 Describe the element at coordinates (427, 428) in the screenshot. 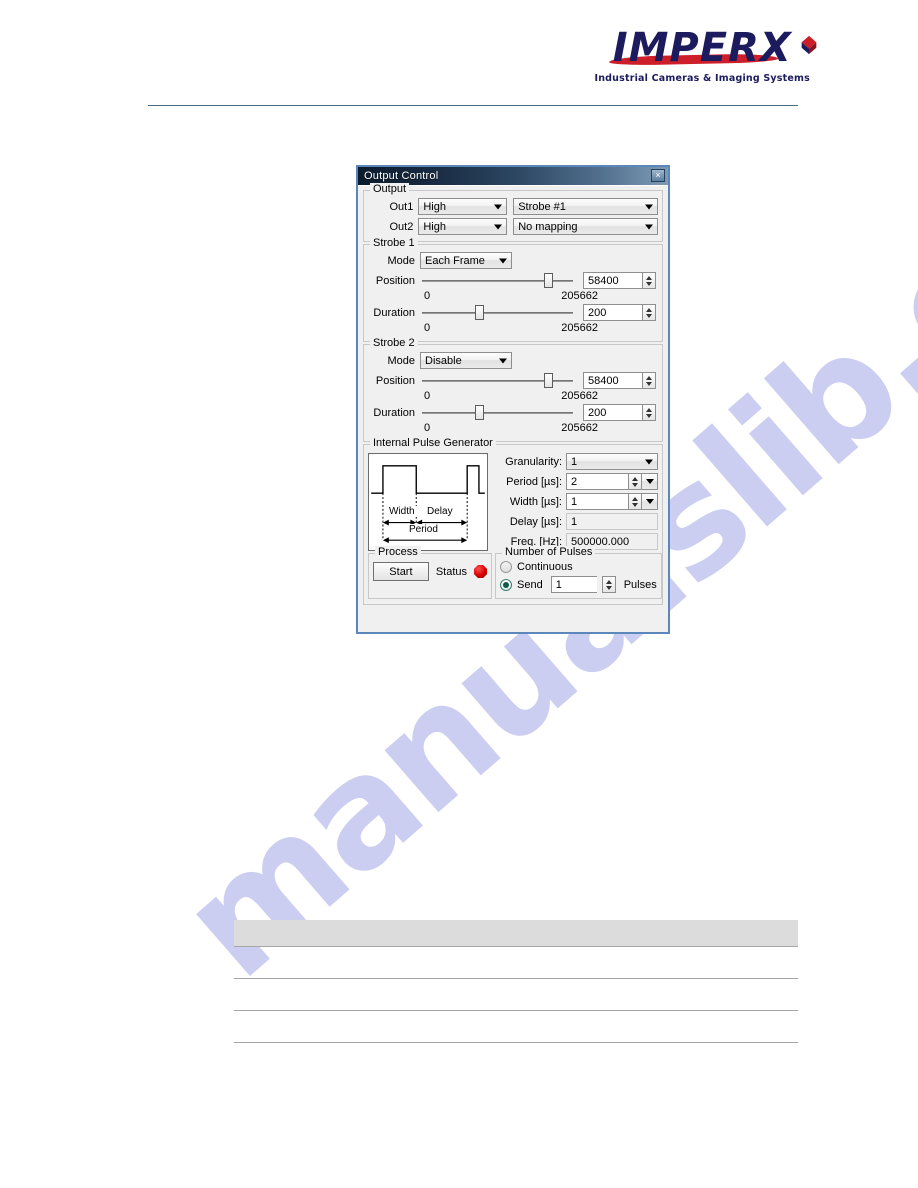

I see `strobe2-duration-min: 0` at that location.